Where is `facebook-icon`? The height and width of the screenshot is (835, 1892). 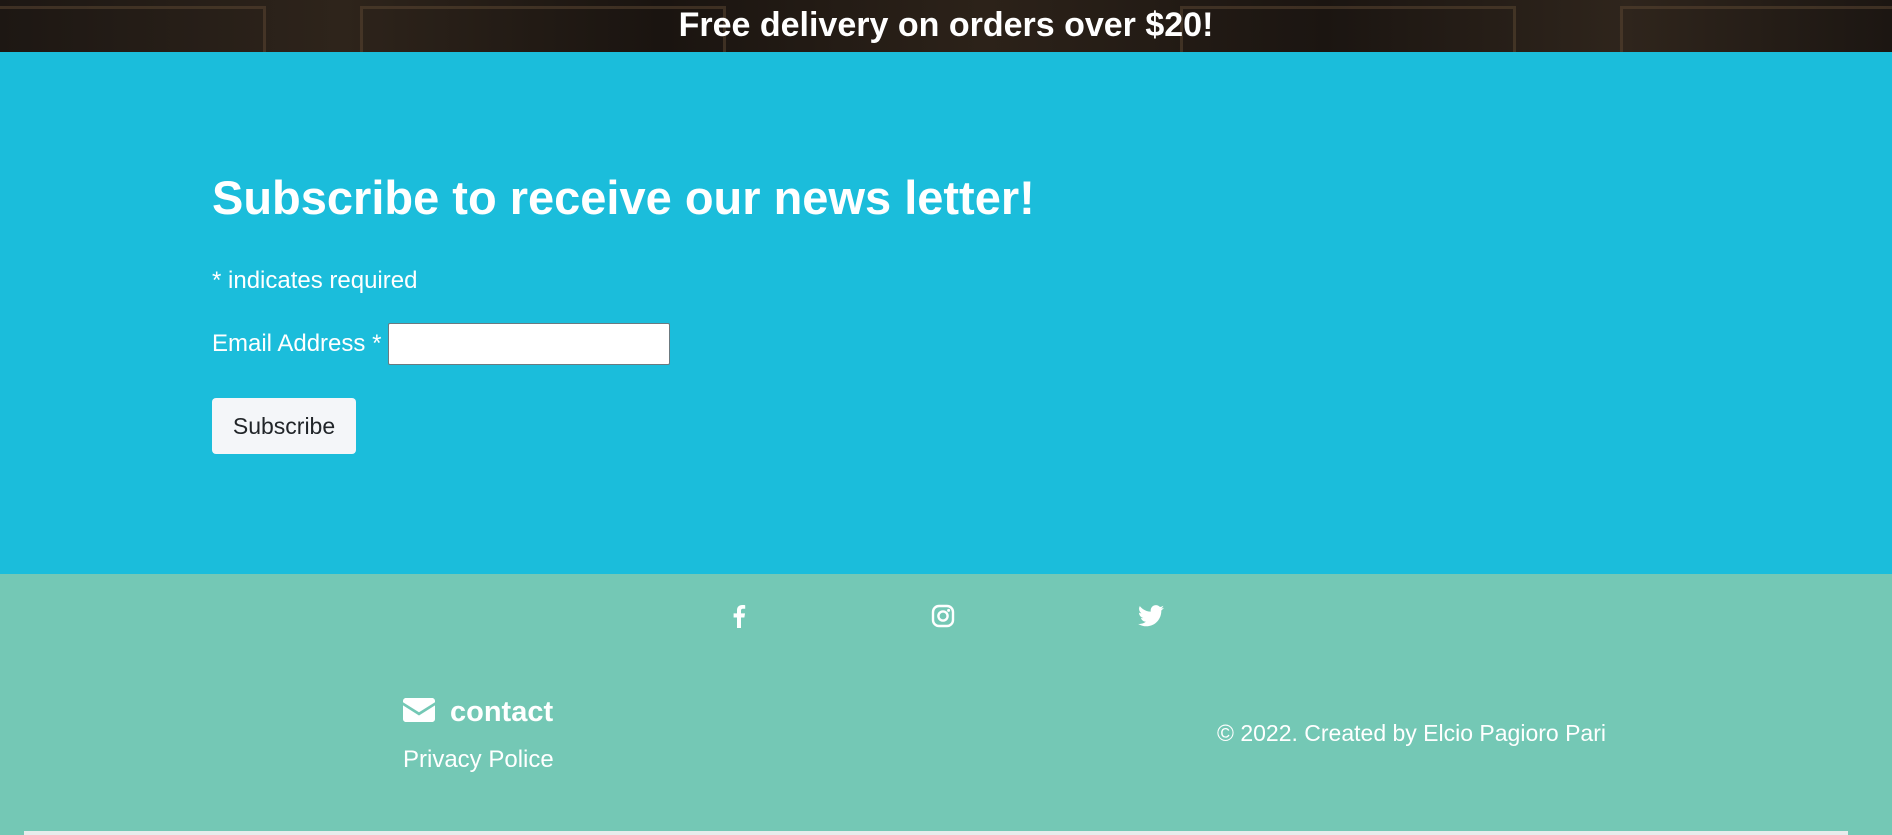
facebook-icon is located at coordinates (739, 618).